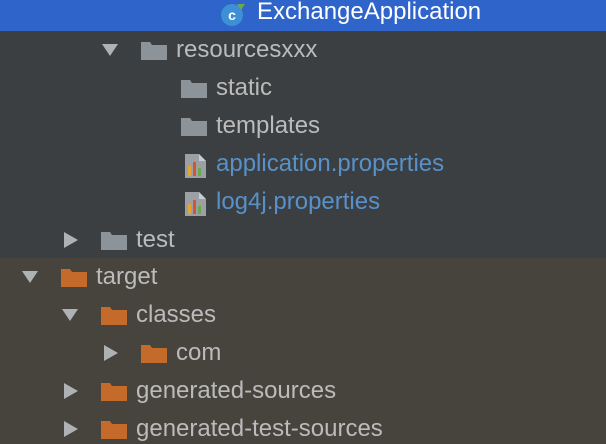 The width and height of the screenshot is (606, 444). I want to click on tree-item-application-properties: application.properties, so click(303, 164).